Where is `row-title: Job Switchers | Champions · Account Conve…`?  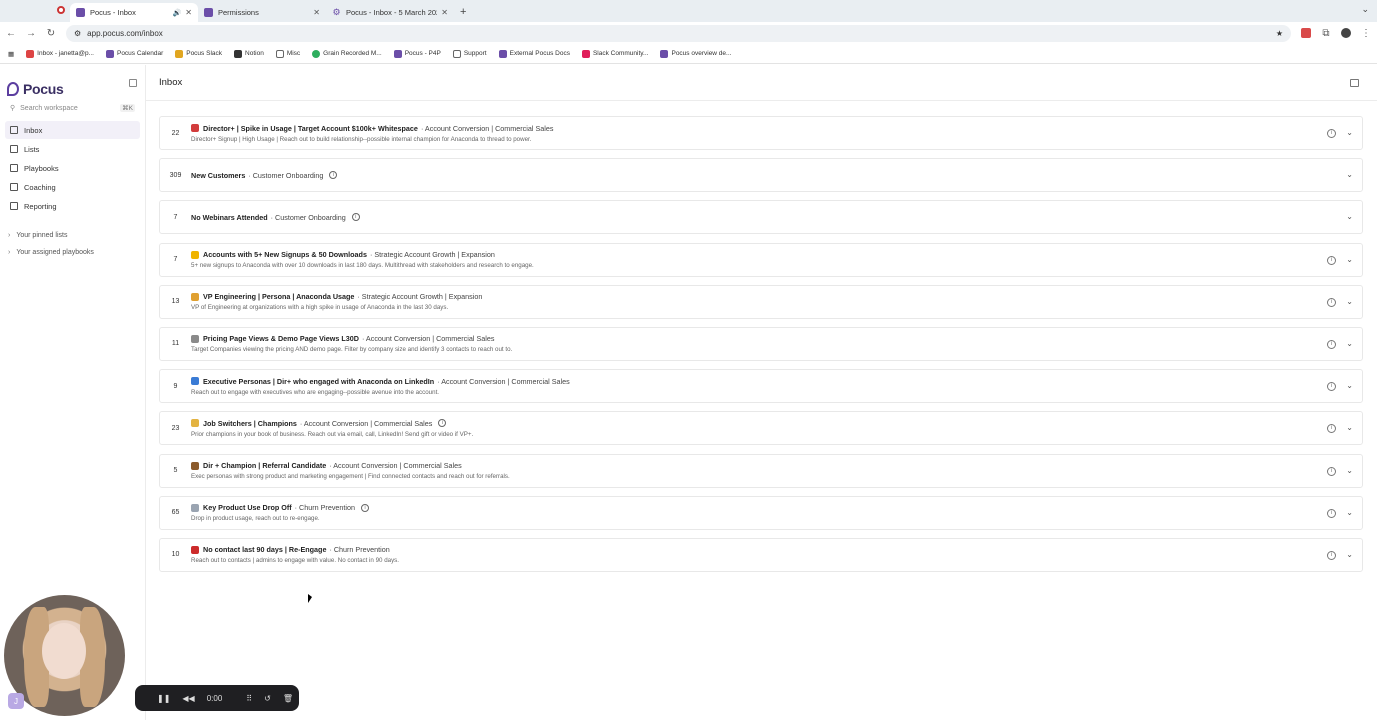
row-title: Job Switchers | Champions · Account Conve… is located at coordinates (776, 423).